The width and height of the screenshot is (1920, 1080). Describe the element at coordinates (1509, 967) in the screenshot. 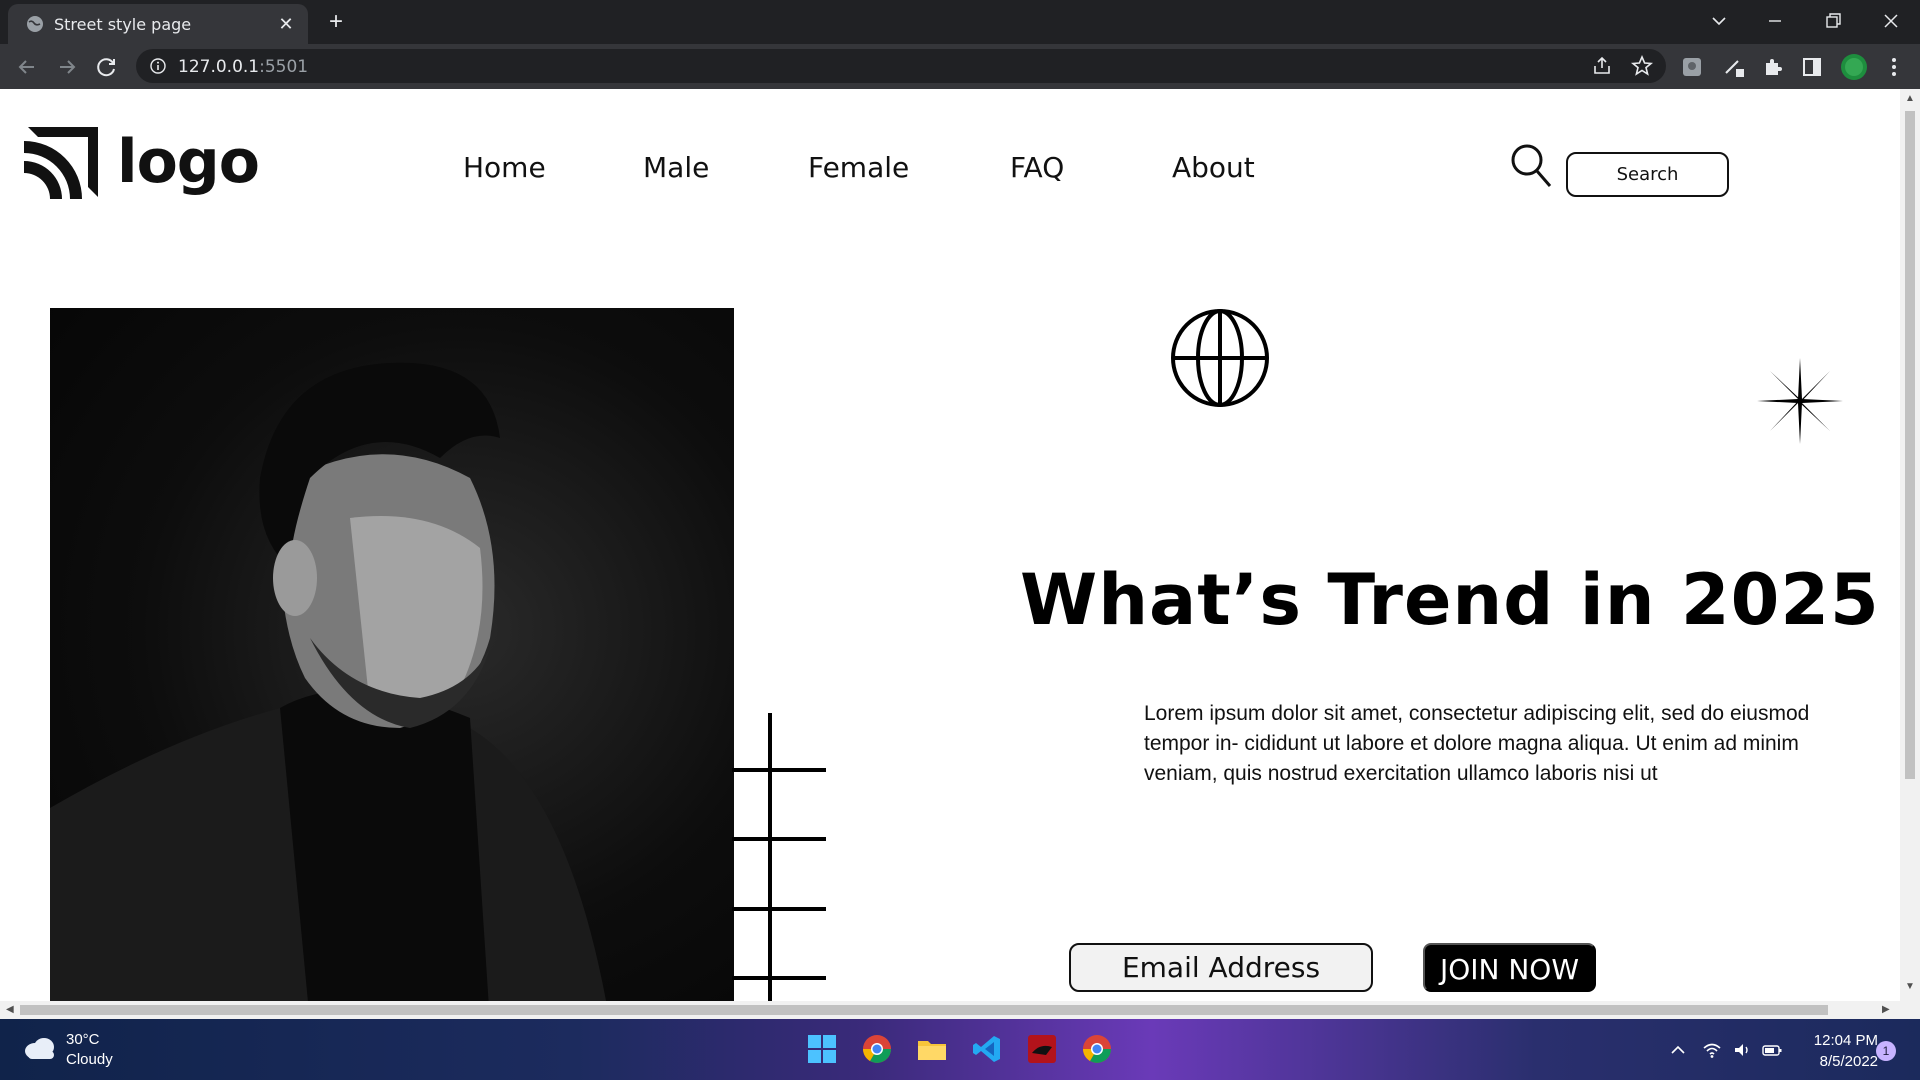

I see `join-now-button: JOIN NOW` at that location.